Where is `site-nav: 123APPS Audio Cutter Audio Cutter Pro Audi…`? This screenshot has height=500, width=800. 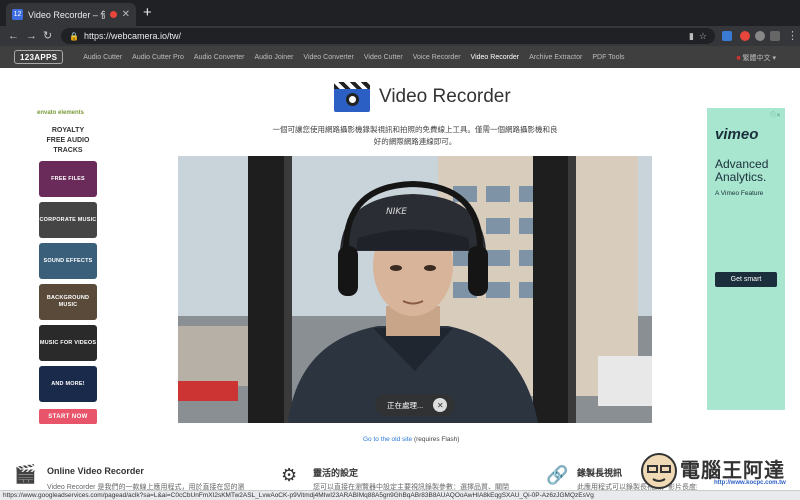
site-nav: 123APPS Audio Cutter Audio Cutter Pro Audi… is located at coordinates (400, 57).